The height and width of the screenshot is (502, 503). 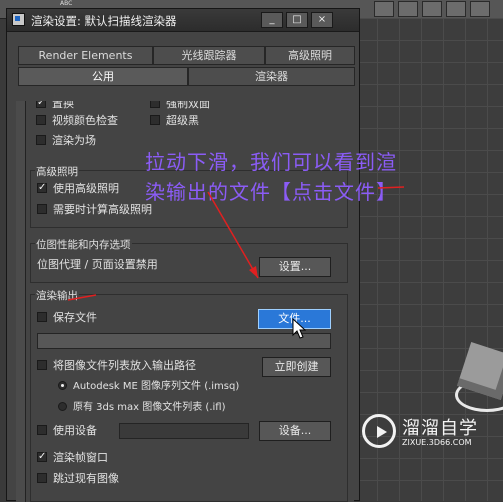 What do you see at coordinates (271, 76) in the screenshot?
I see `tab-renderer: 渲染器` at bounding box center [271, 76].